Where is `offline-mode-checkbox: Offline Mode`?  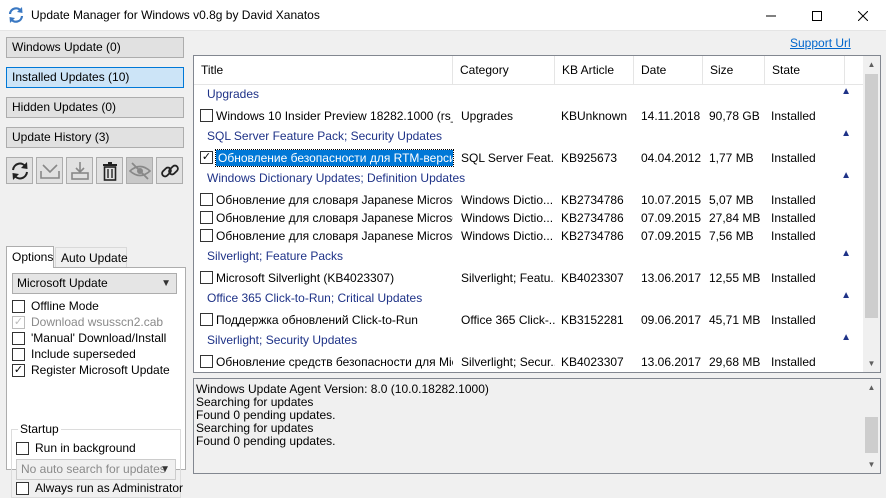
offline-mode-checkbox: Offline Mode is located at coordinates (55, 306).